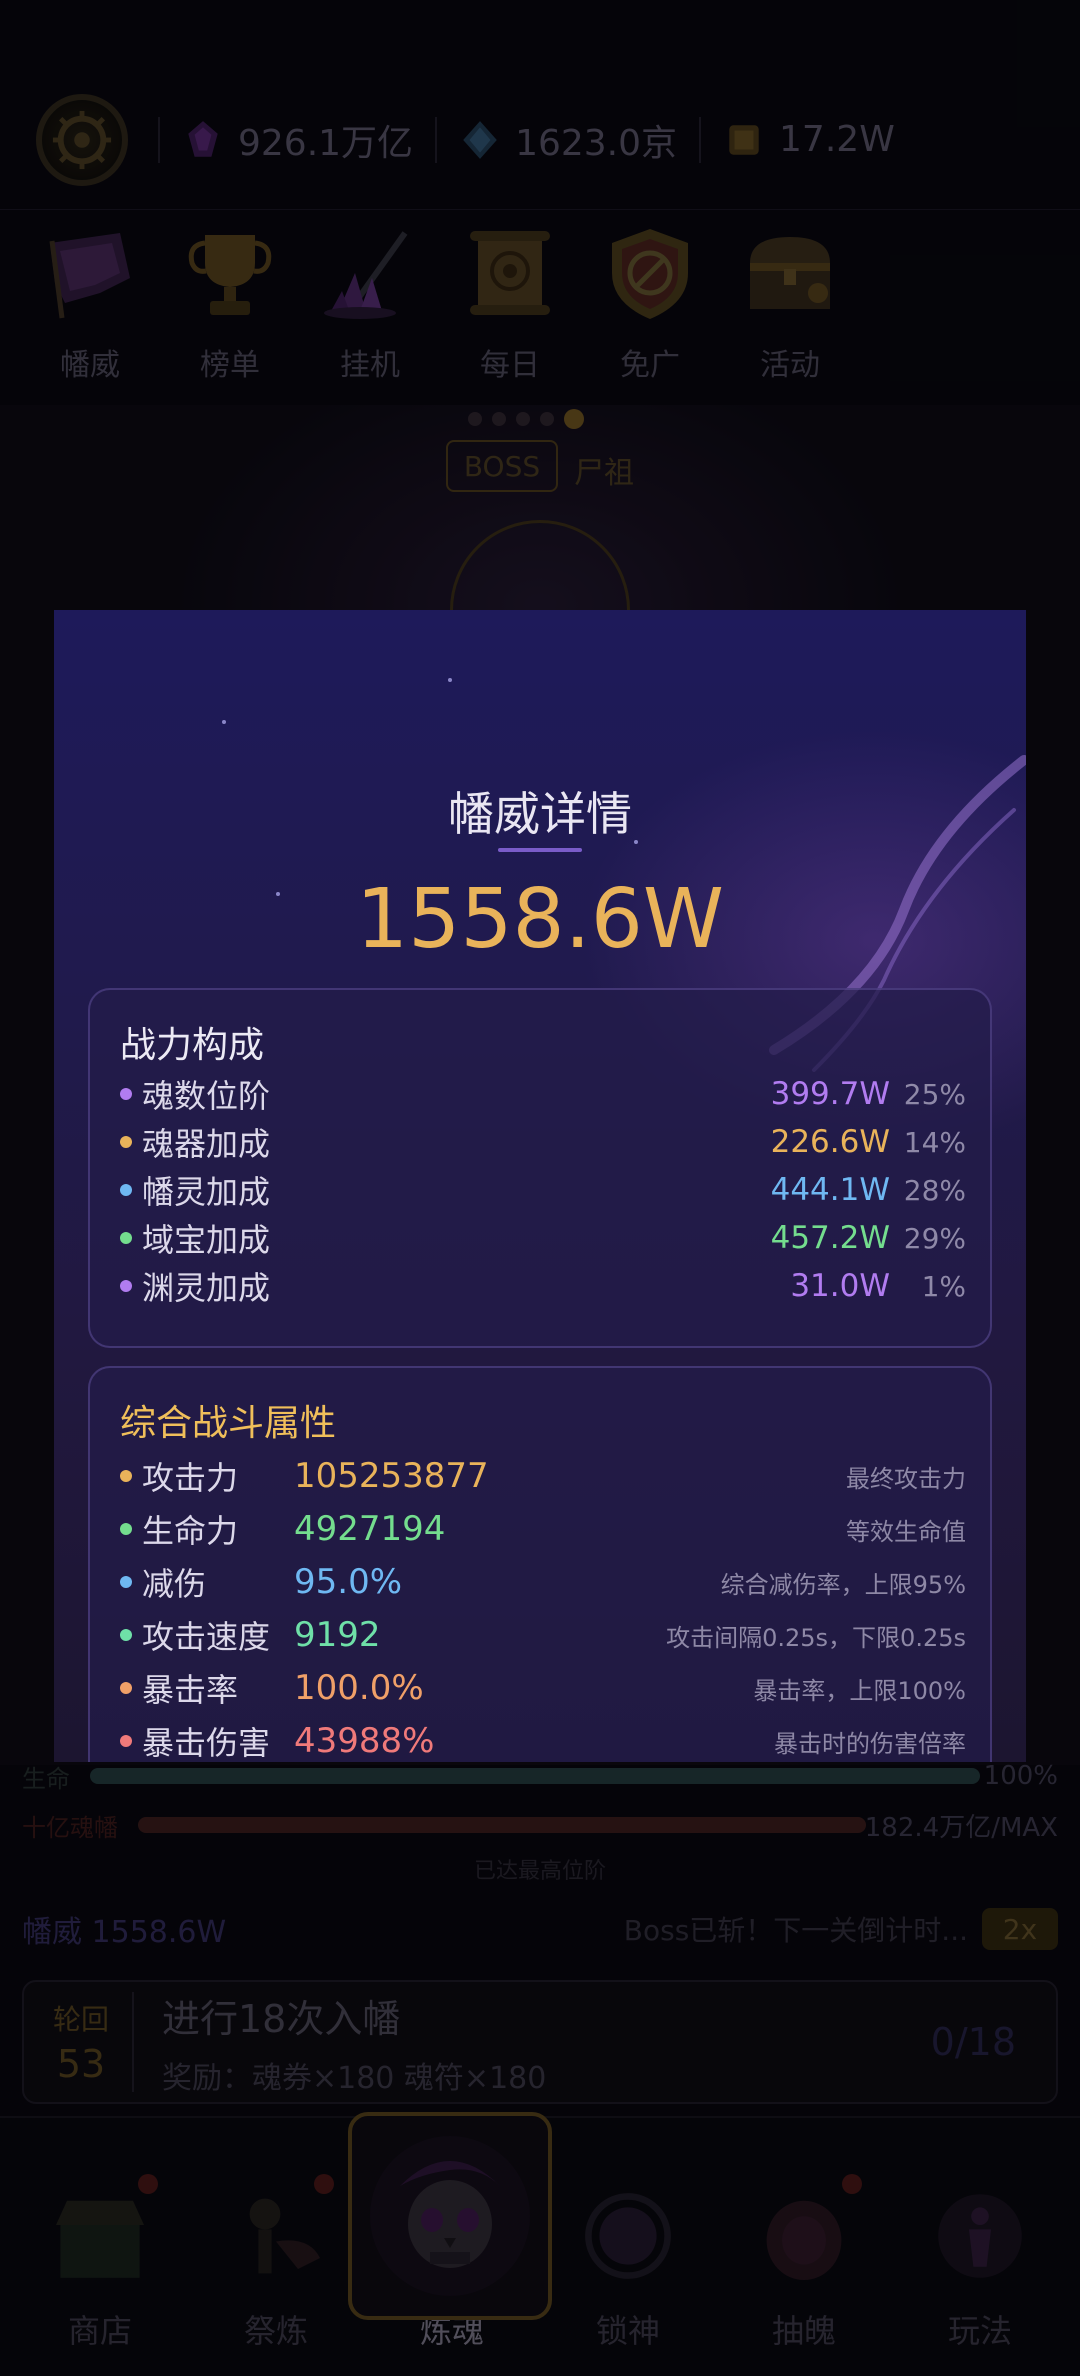 This screenshot has height=2376, width=1080. What do you see at coordinates (816, 1637) in the screenshot?
I see `attribute-description: 攻击间隔0.25s，下限0.25s` at bounding box center [816, 1637].